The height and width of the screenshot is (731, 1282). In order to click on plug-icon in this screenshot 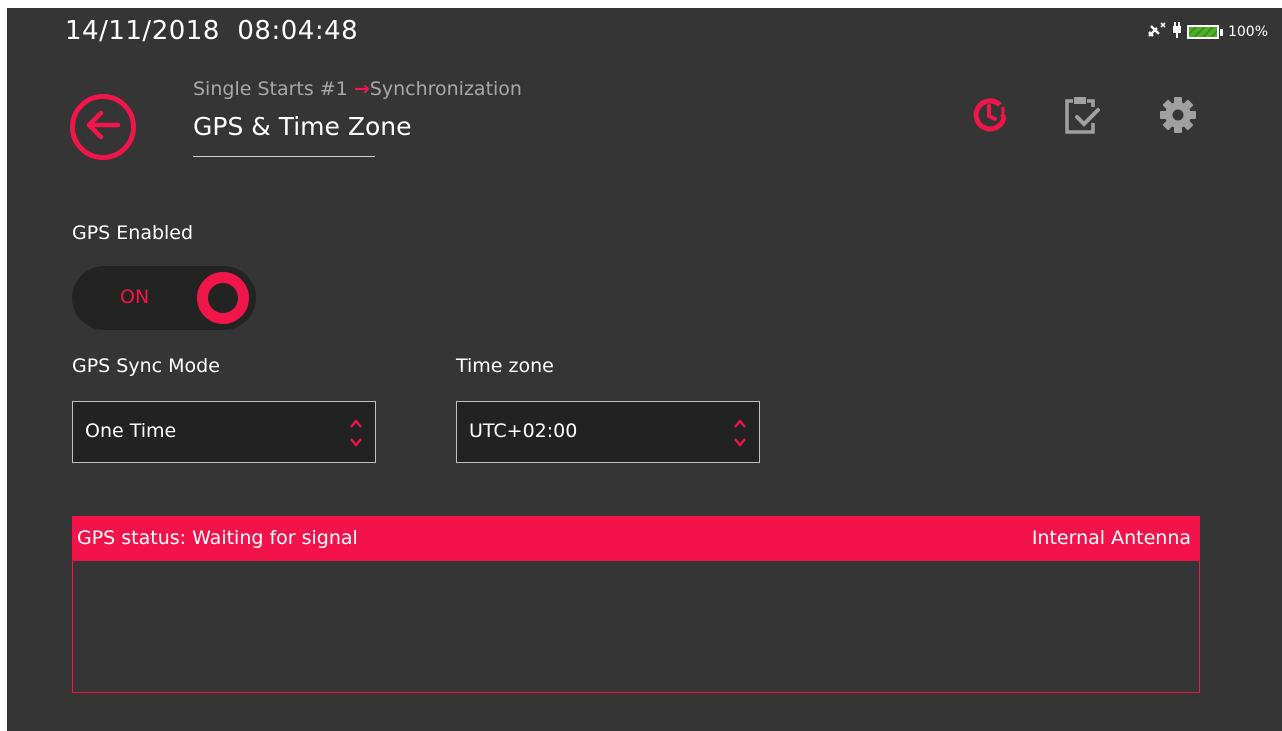, I will do `click(1177, 32)`.